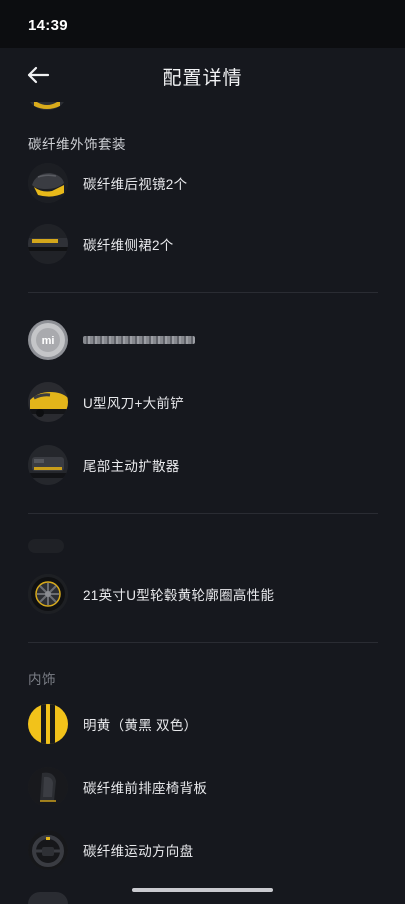 This screenshot has width=405, height=904. Describe the element at coordinates (131, 466) in the screenshot. I see `item-label: 尾部主动扩散器` at that location.